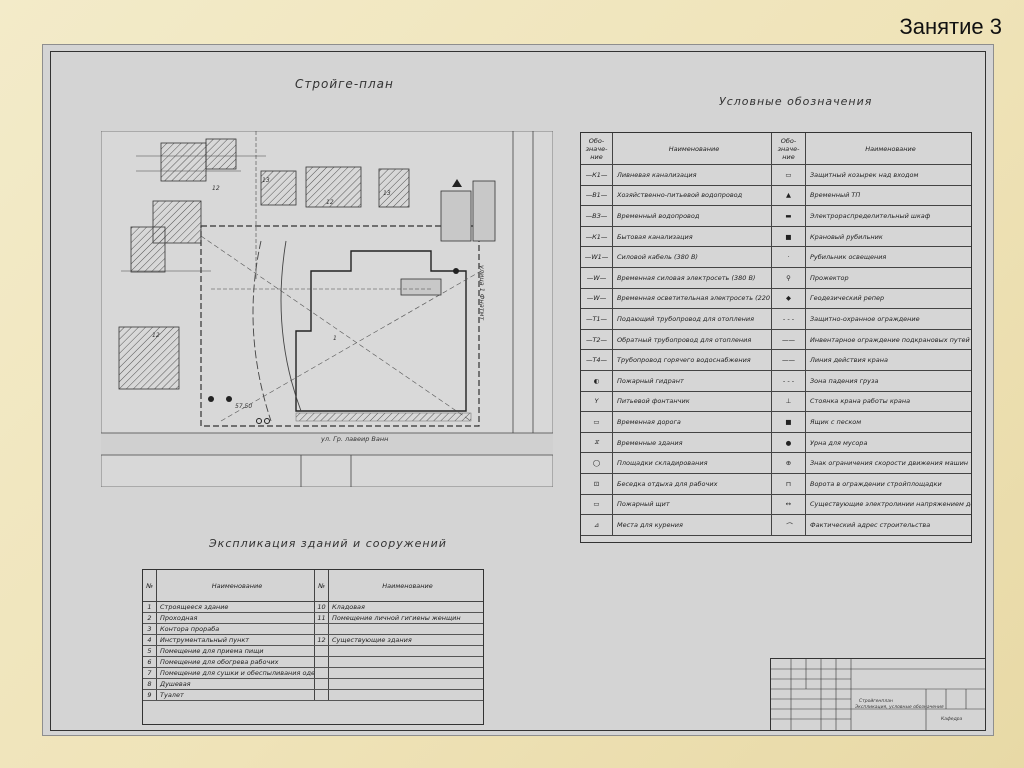 This screenshot has width=1024, height=768. I want to click on explication-number: 9, so click(150, 695).